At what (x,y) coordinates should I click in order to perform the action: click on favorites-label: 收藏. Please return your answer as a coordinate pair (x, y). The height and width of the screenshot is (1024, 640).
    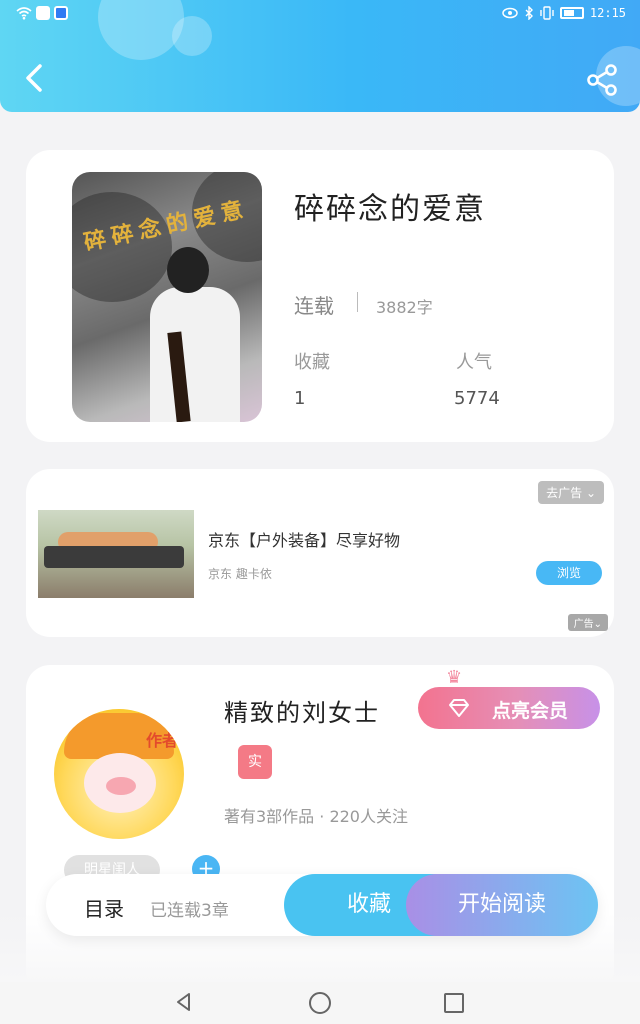
    Looking at the image, I should click on (312, 362).